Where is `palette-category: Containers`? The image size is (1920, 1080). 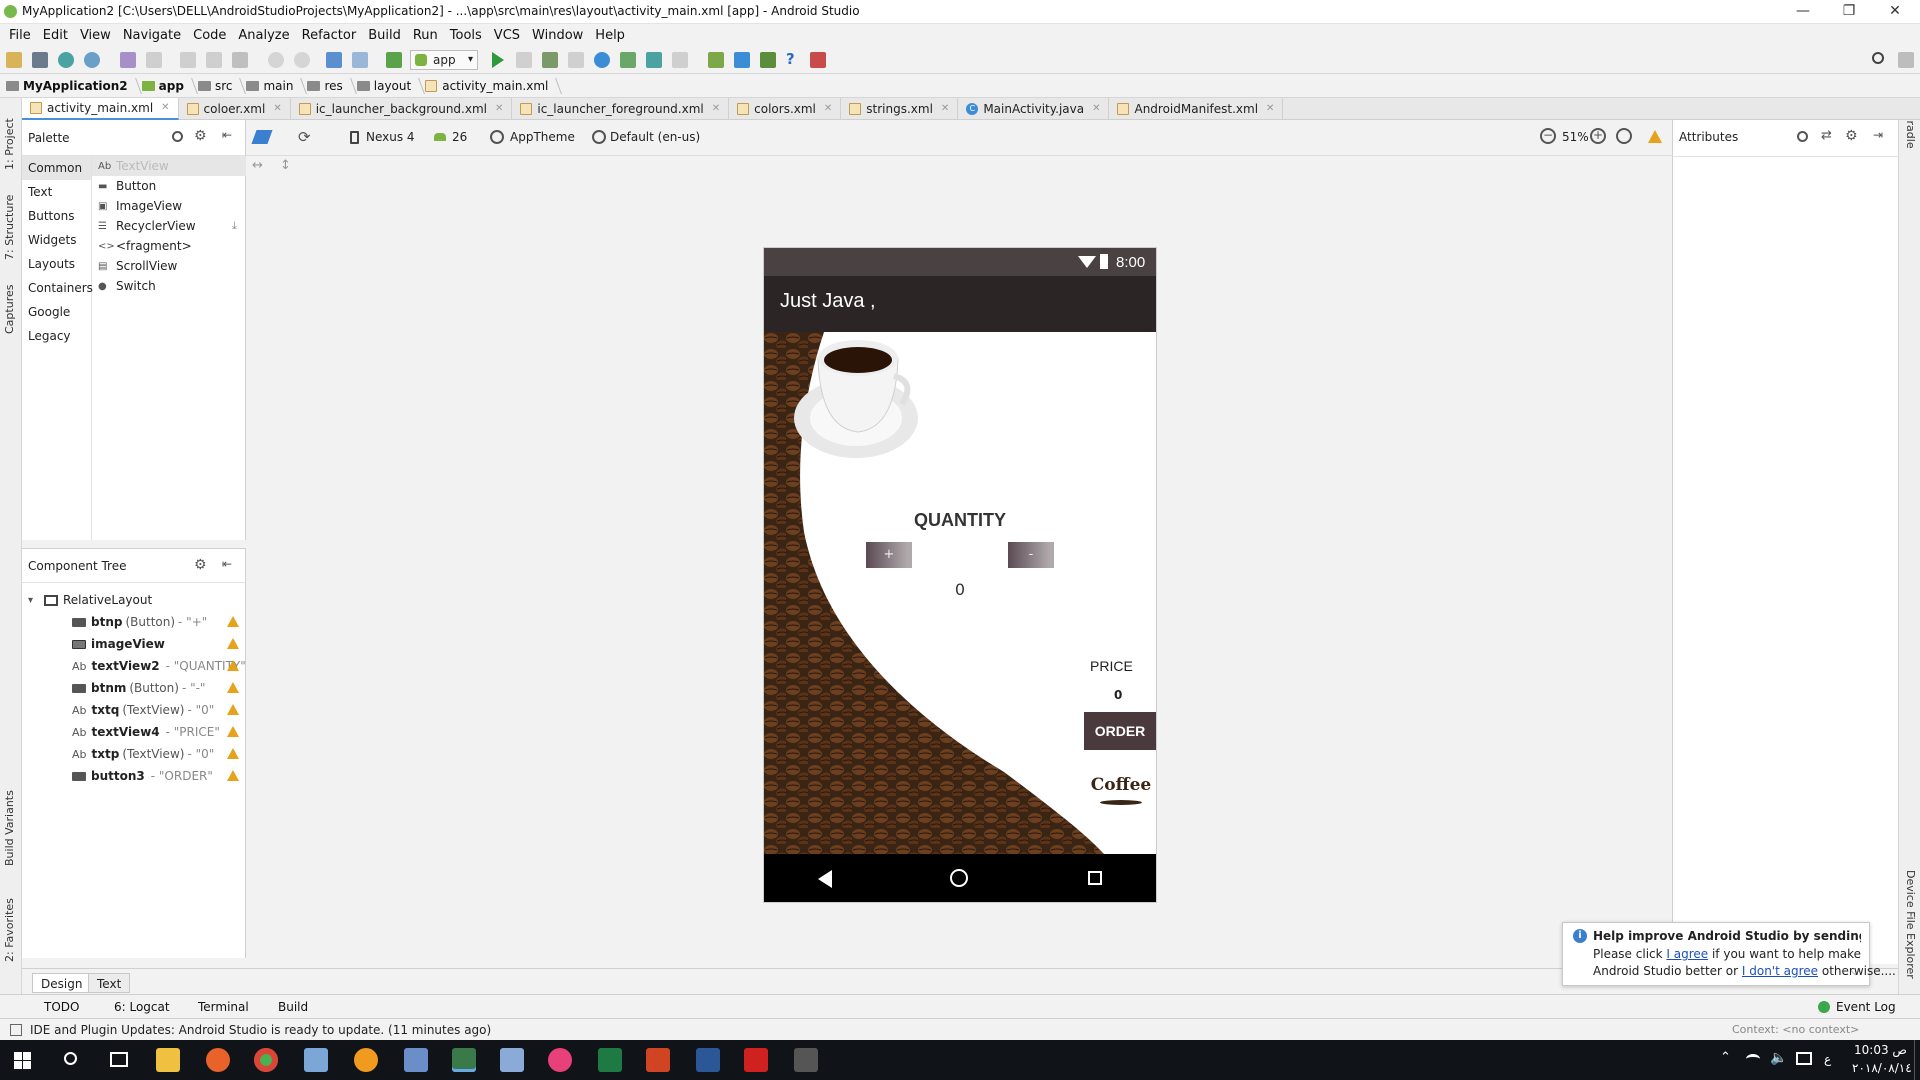 palette-category: Containers is located at coordinates (57, 288).